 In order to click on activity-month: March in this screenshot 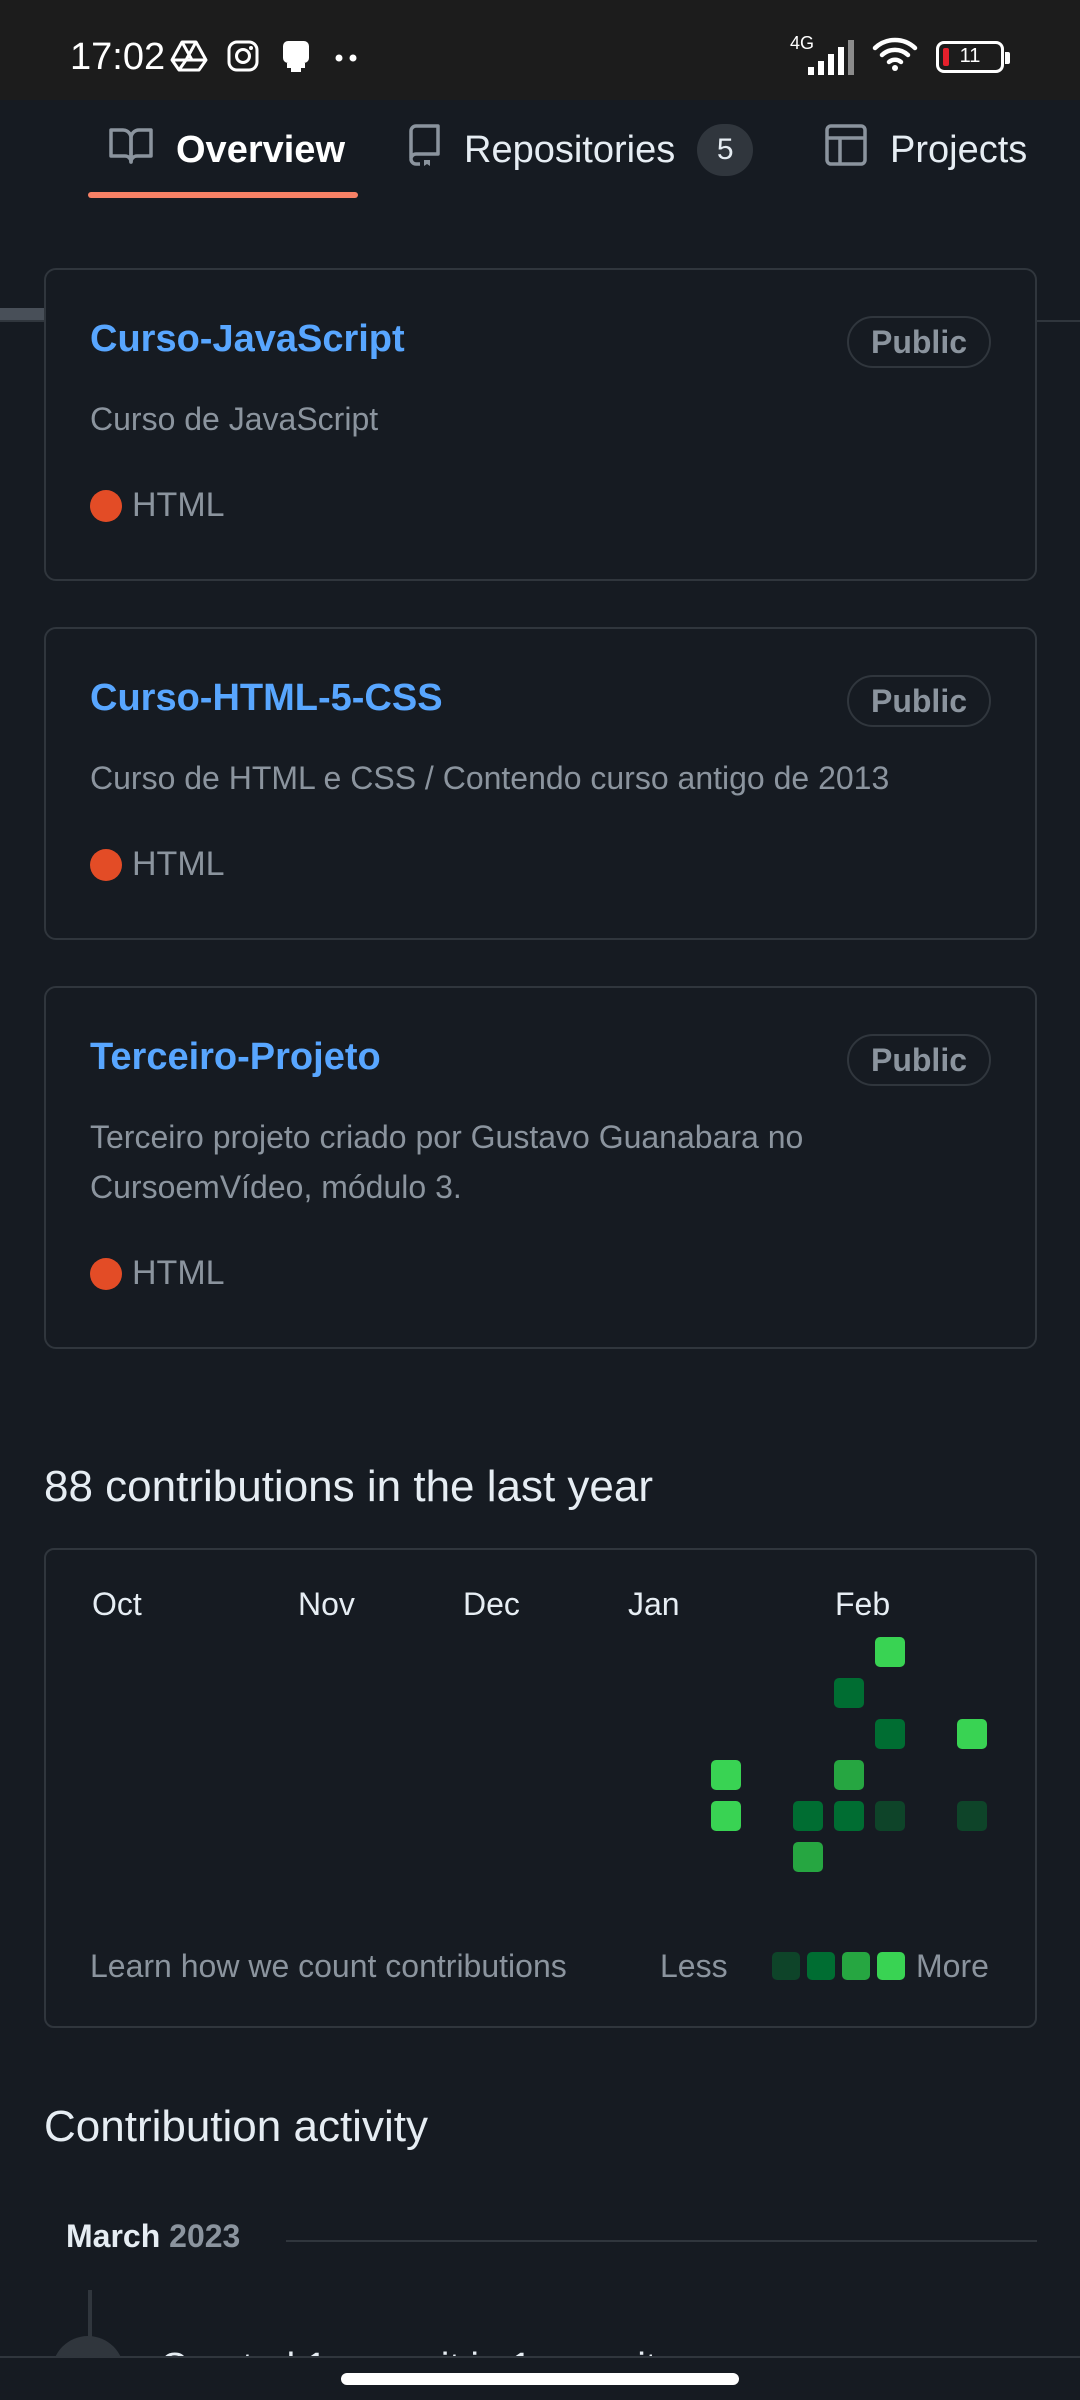, I will do `click(113, 2236)`.